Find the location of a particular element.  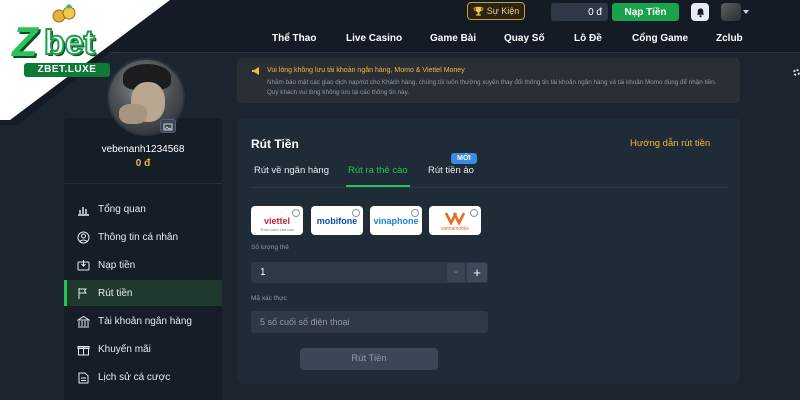

provider-viettel: viettel Theo cách của bạn is located at coordinates (277, 220).